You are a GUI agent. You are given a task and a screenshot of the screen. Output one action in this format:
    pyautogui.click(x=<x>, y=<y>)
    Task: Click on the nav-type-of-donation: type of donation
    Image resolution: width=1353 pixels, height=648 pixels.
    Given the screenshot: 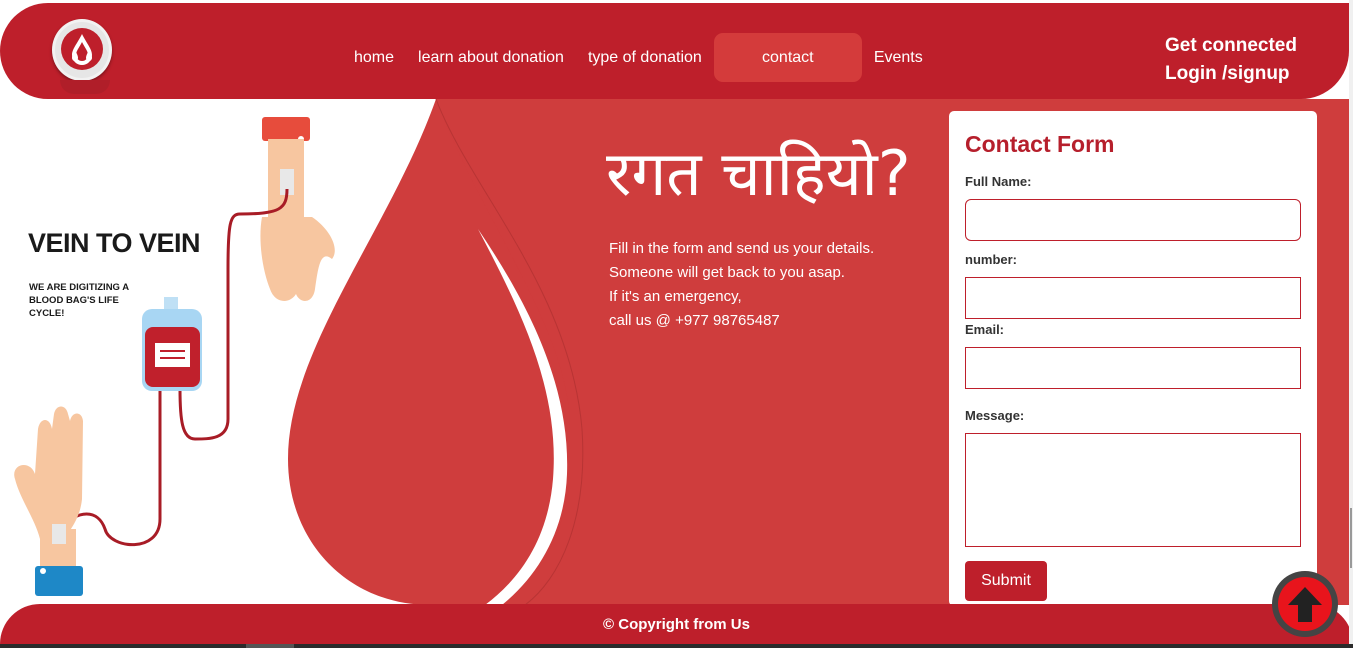 What is the action you would take?
    pyautogui.click(x=645, y=57)
    